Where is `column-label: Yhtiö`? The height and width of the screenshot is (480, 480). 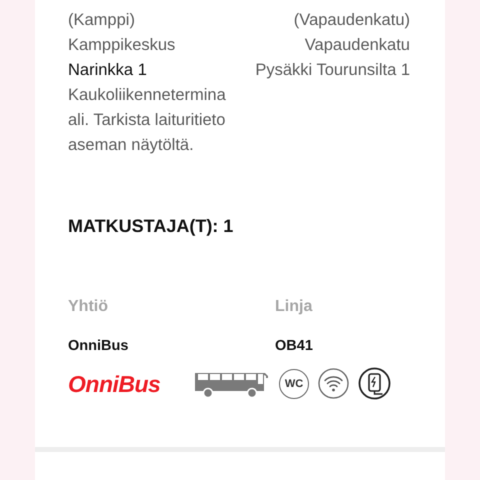 column-label: Yhtiö is located at coordinates (88, 307).